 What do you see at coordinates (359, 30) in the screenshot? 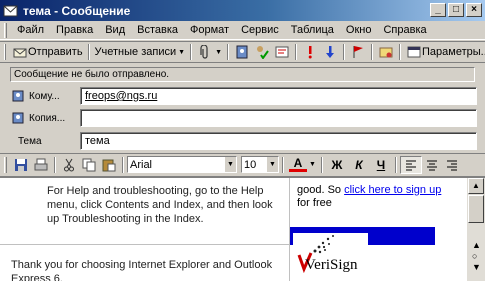
I see `menu-window: Окно` at bounding box center [359, 30].